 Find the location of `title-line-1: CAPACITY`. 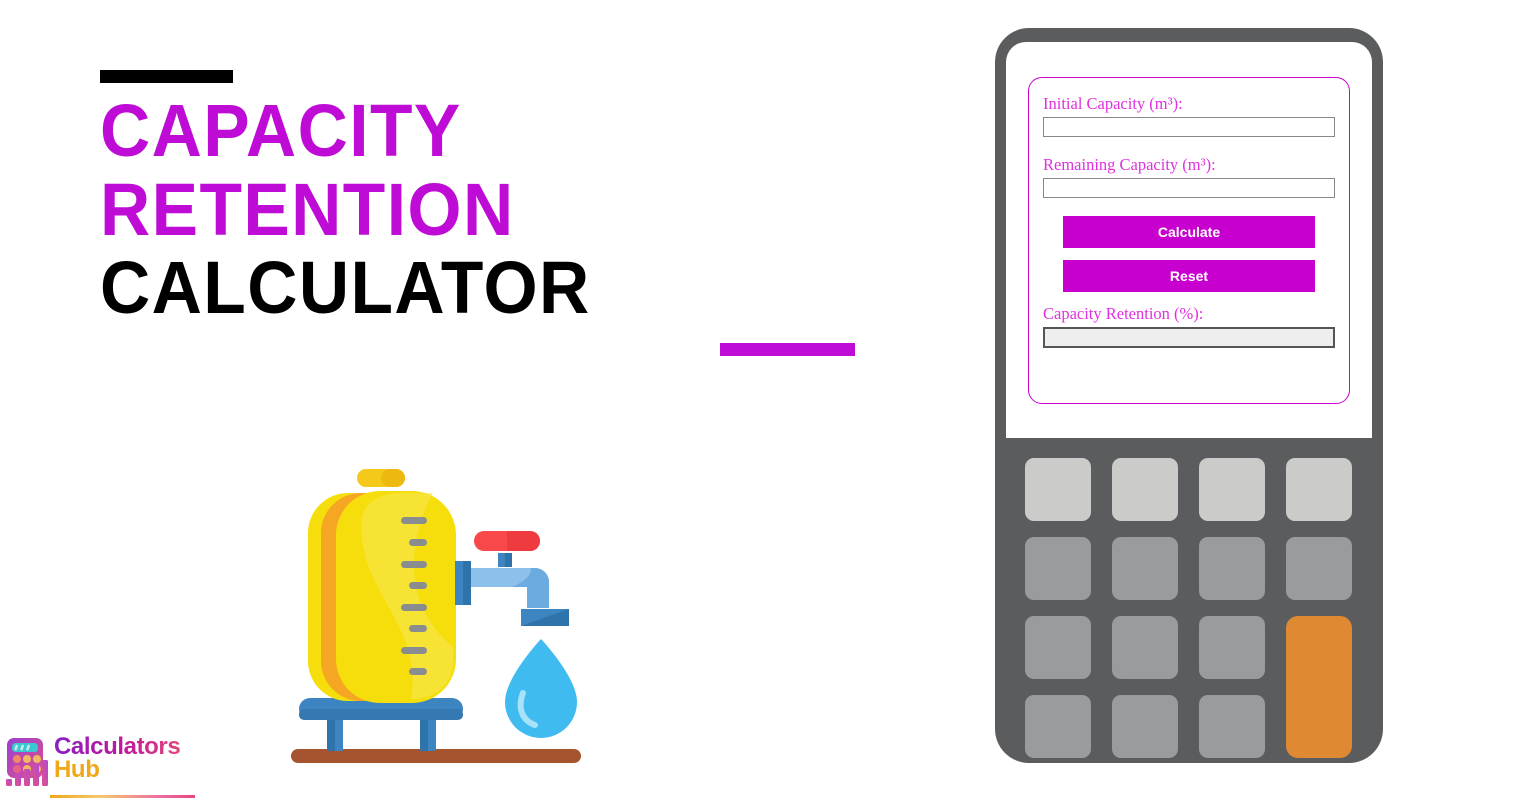

title-line-1: CAPACITY is located at coordinates (281, 130).